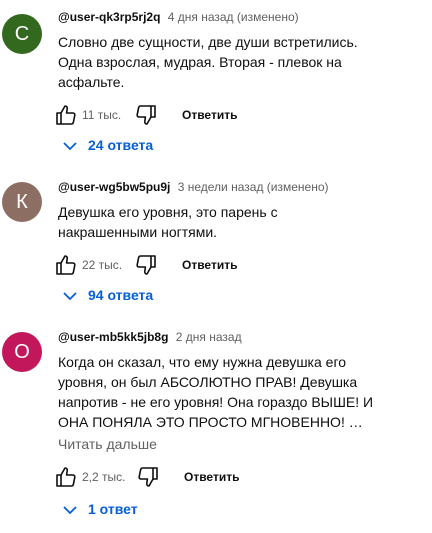 The image size is (432, 533). Describe the element at coordinates (121, 145) in the screenshot. I see `replies-count-label: 24 ответа` at that location.